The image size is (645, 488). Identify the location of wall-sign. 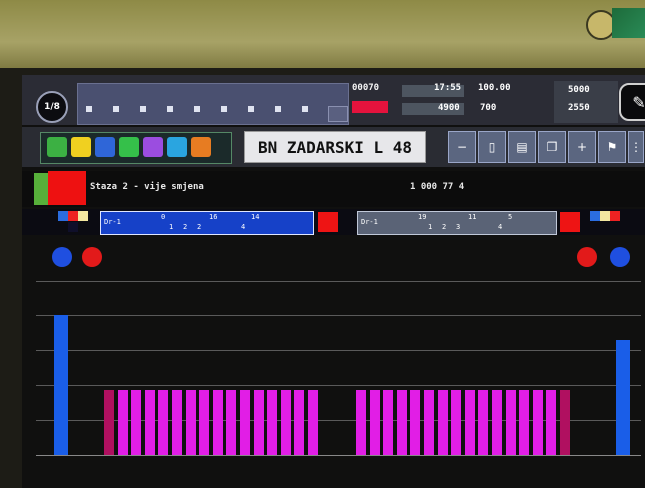
(628, 23).